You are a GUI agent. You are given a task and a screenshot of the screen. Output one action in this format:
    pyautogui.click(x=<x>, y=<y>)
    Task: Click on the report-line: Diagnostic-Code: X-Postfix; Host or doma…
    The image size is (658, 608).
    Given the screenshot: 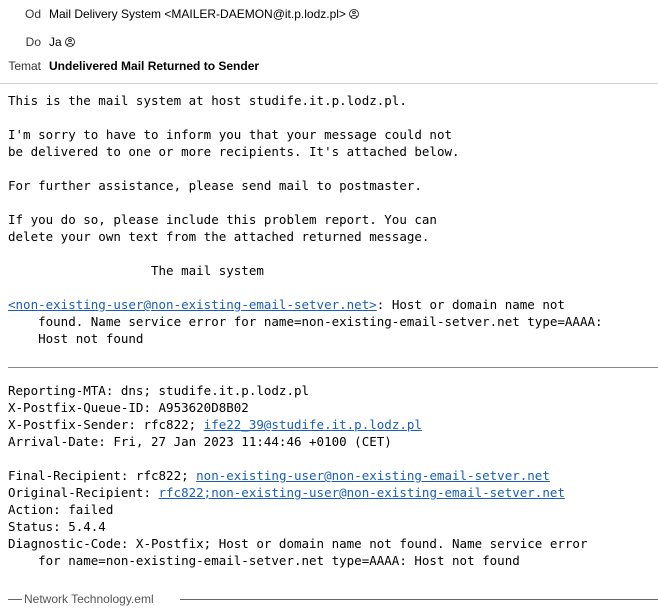 What is the action you would take?
    pyautogui.click(x=298, y=543)
    